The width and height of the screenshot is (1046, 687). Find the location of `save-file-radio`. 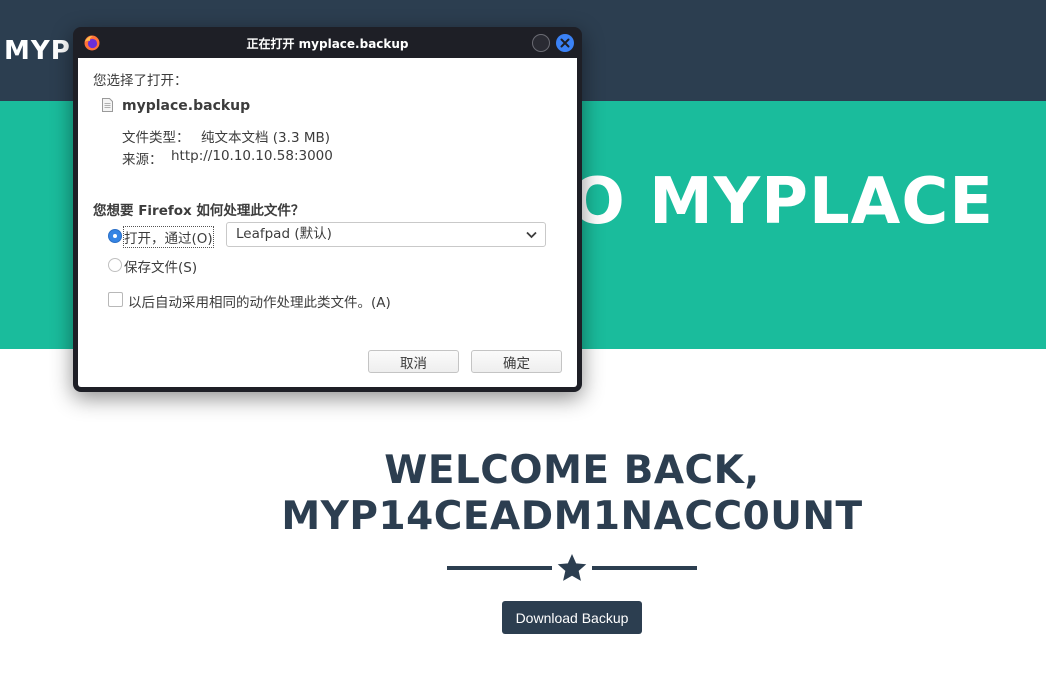

save-file-radio is located at coordinates (115, 265).